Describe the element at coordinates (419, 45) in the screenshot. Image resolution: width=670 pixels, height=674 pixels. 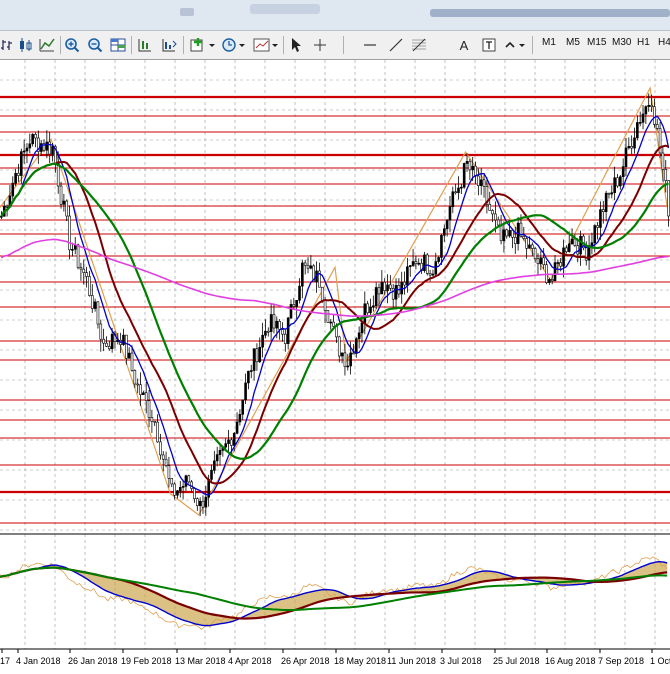
I see `fibonacci-icon` at that location.